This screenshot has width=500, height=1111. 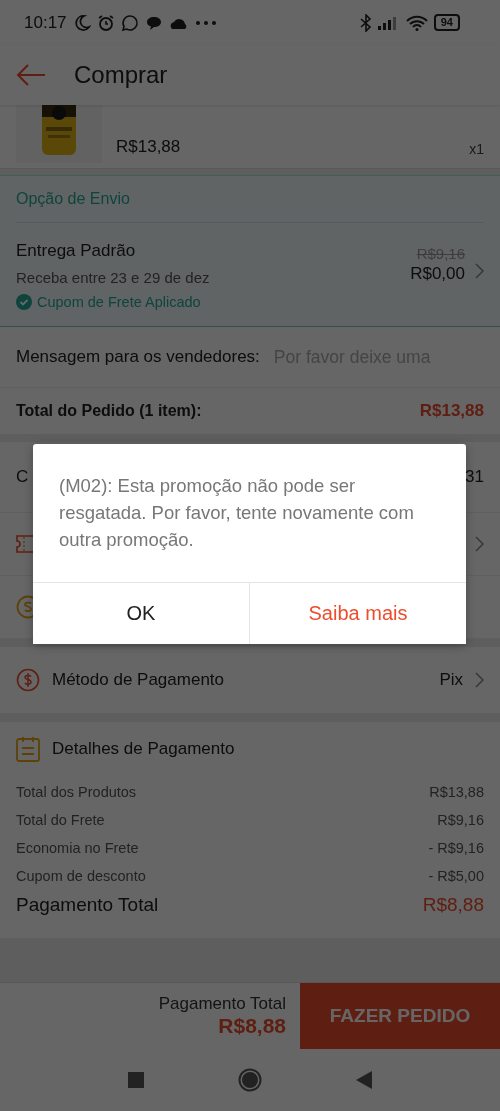 What do you see at coordinates (250, 199) in the screenshot?
I see `section-title: Opção de Envio` at bounding box center [250, 199].